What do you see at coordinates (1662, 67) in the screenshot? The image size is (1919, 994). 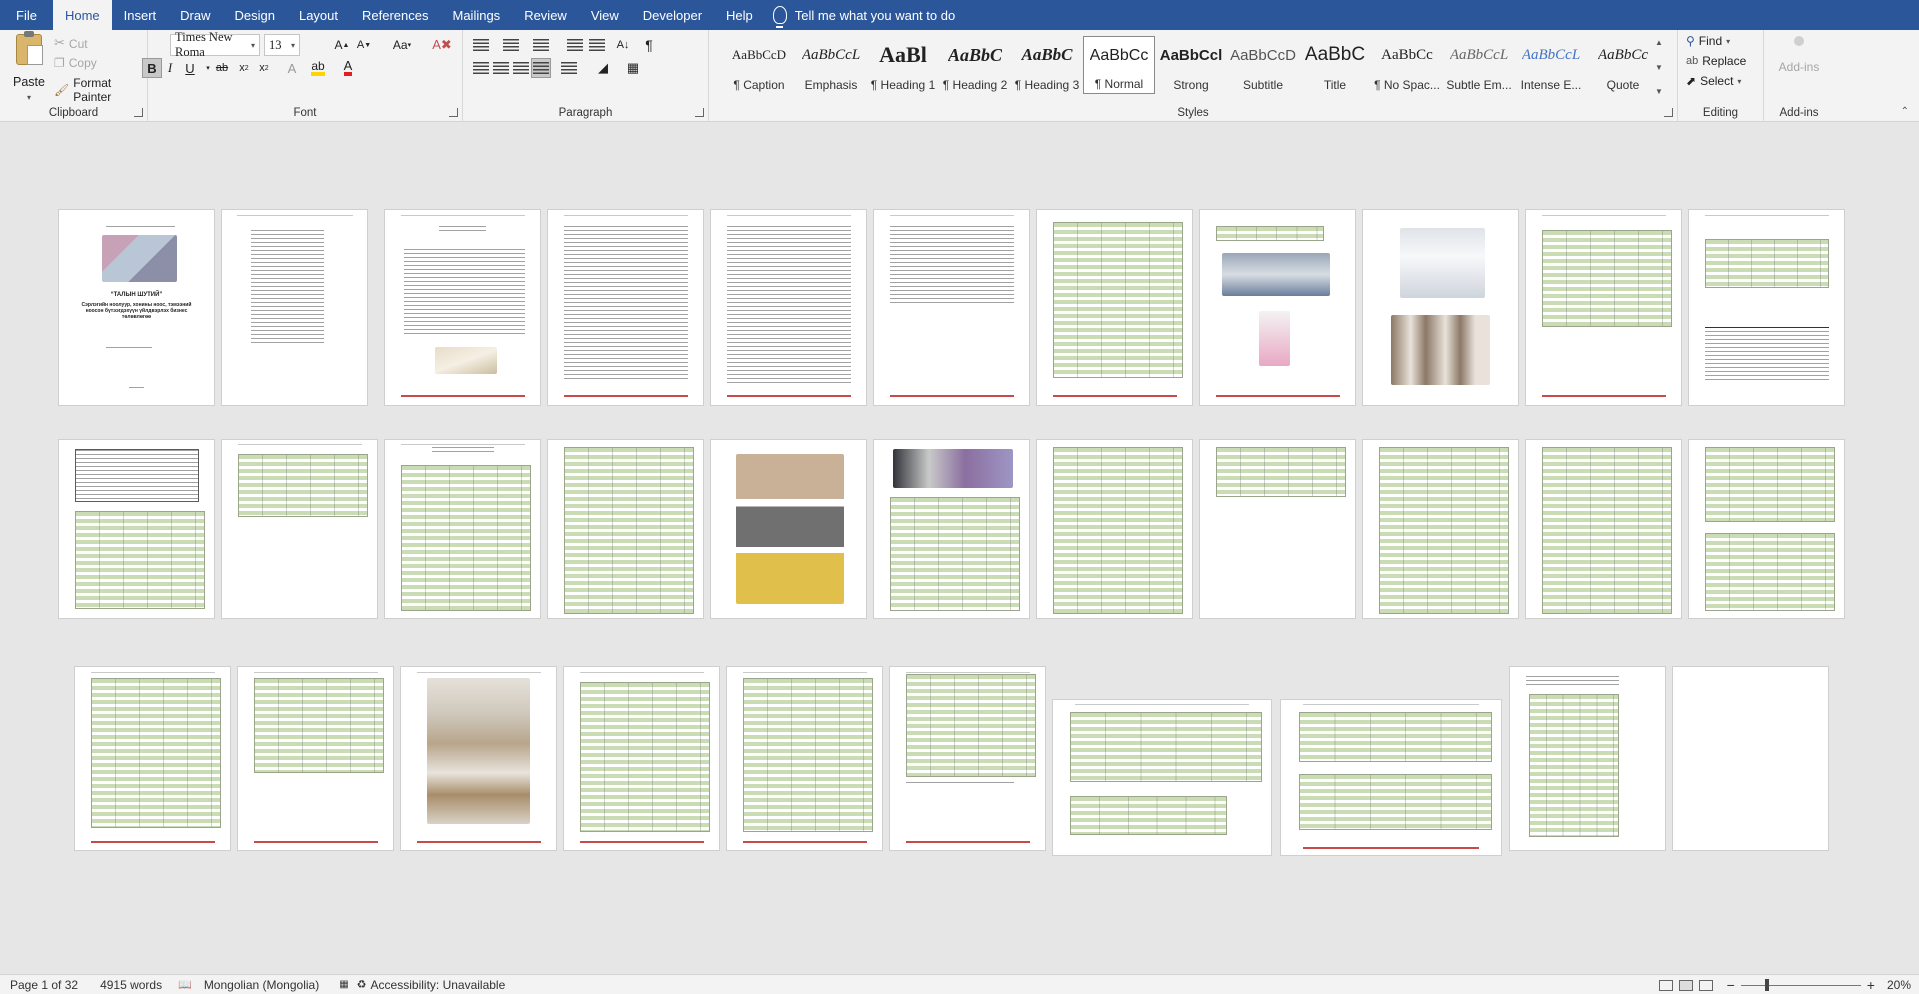 I see `chevron-down-icon: ▼` at bounding box center [1662, 67].